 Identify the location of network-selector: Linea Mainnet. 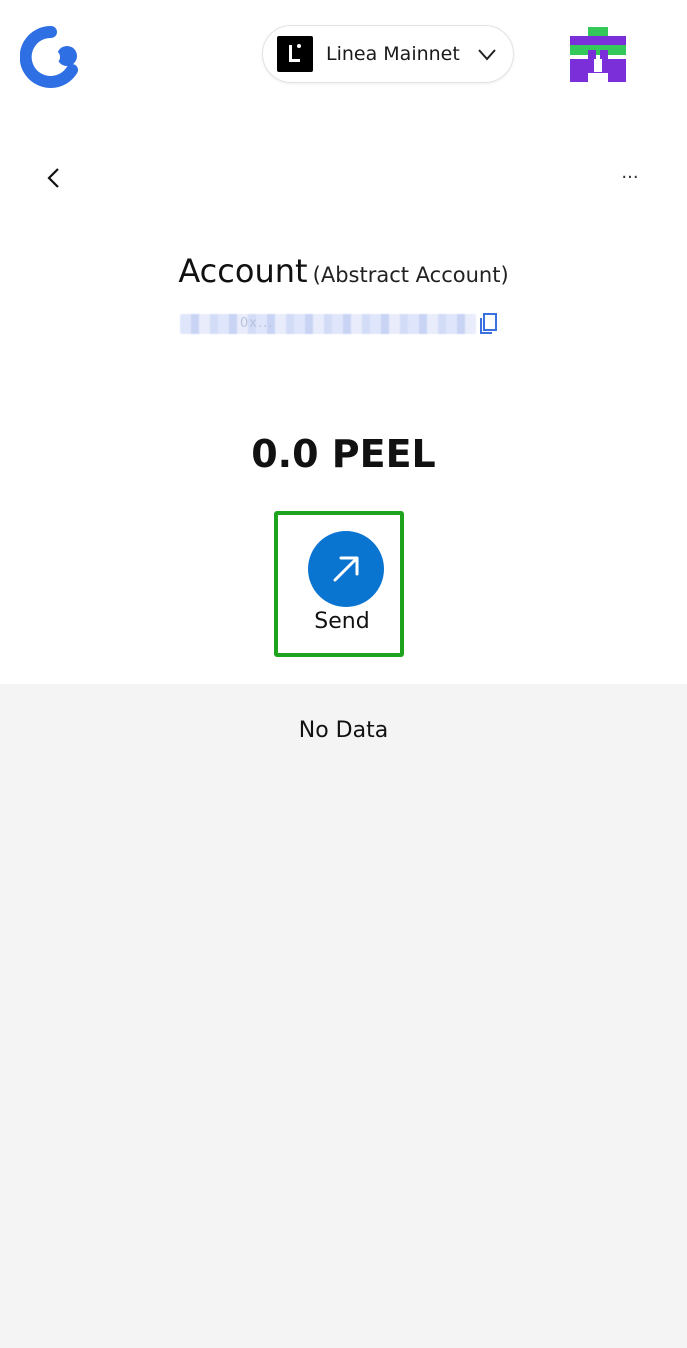
(388, 54).